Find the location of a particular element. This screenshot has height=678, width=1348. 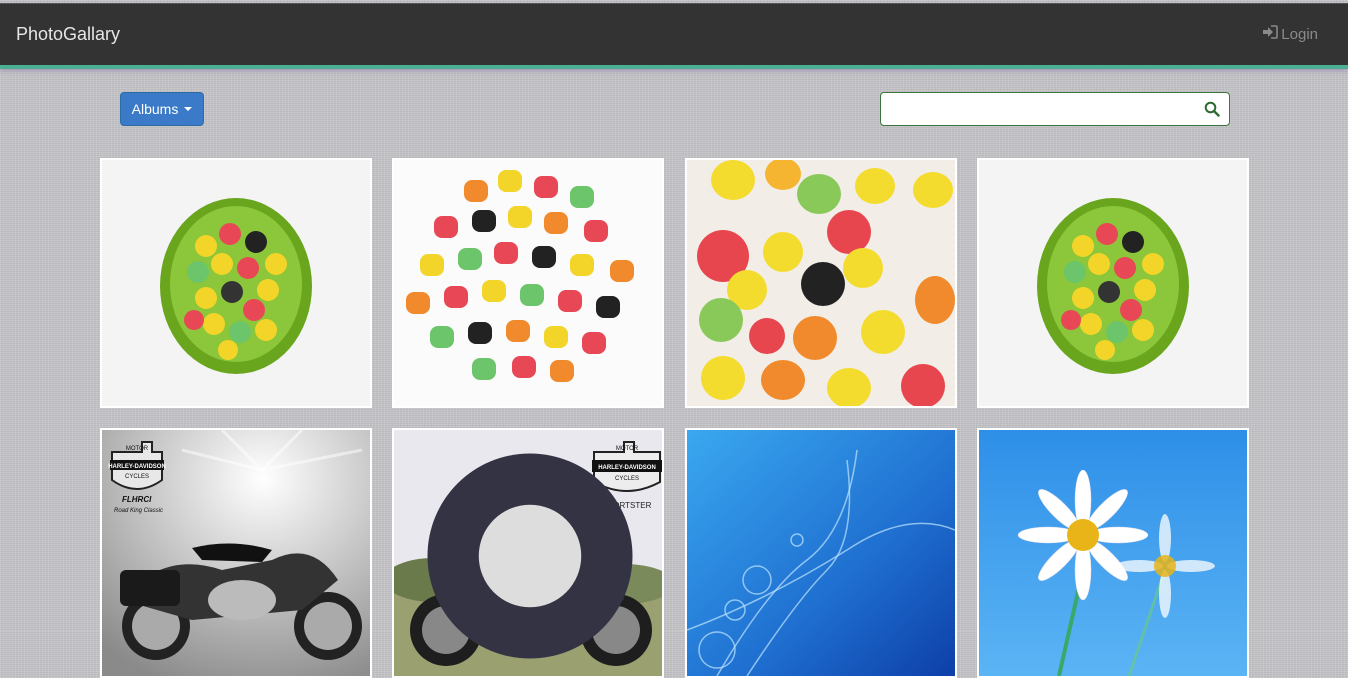

logo-text-mid: HARLEY-DAVIDSON is located at coordinates (137, 467).